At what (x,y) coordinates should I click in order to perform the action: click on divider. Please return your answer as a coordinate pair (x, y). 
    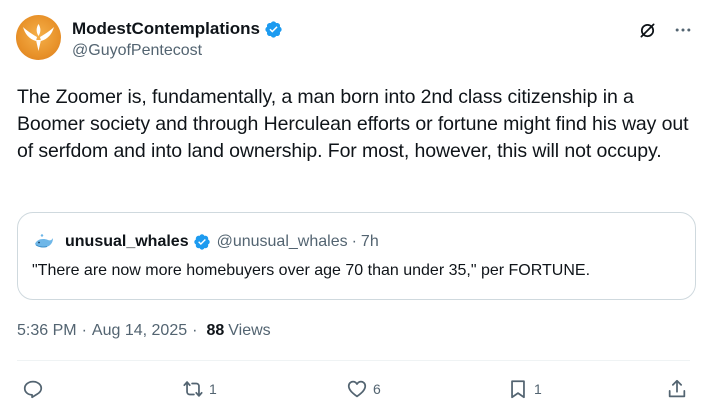
    Looking at the image, I should click on (353, 360).